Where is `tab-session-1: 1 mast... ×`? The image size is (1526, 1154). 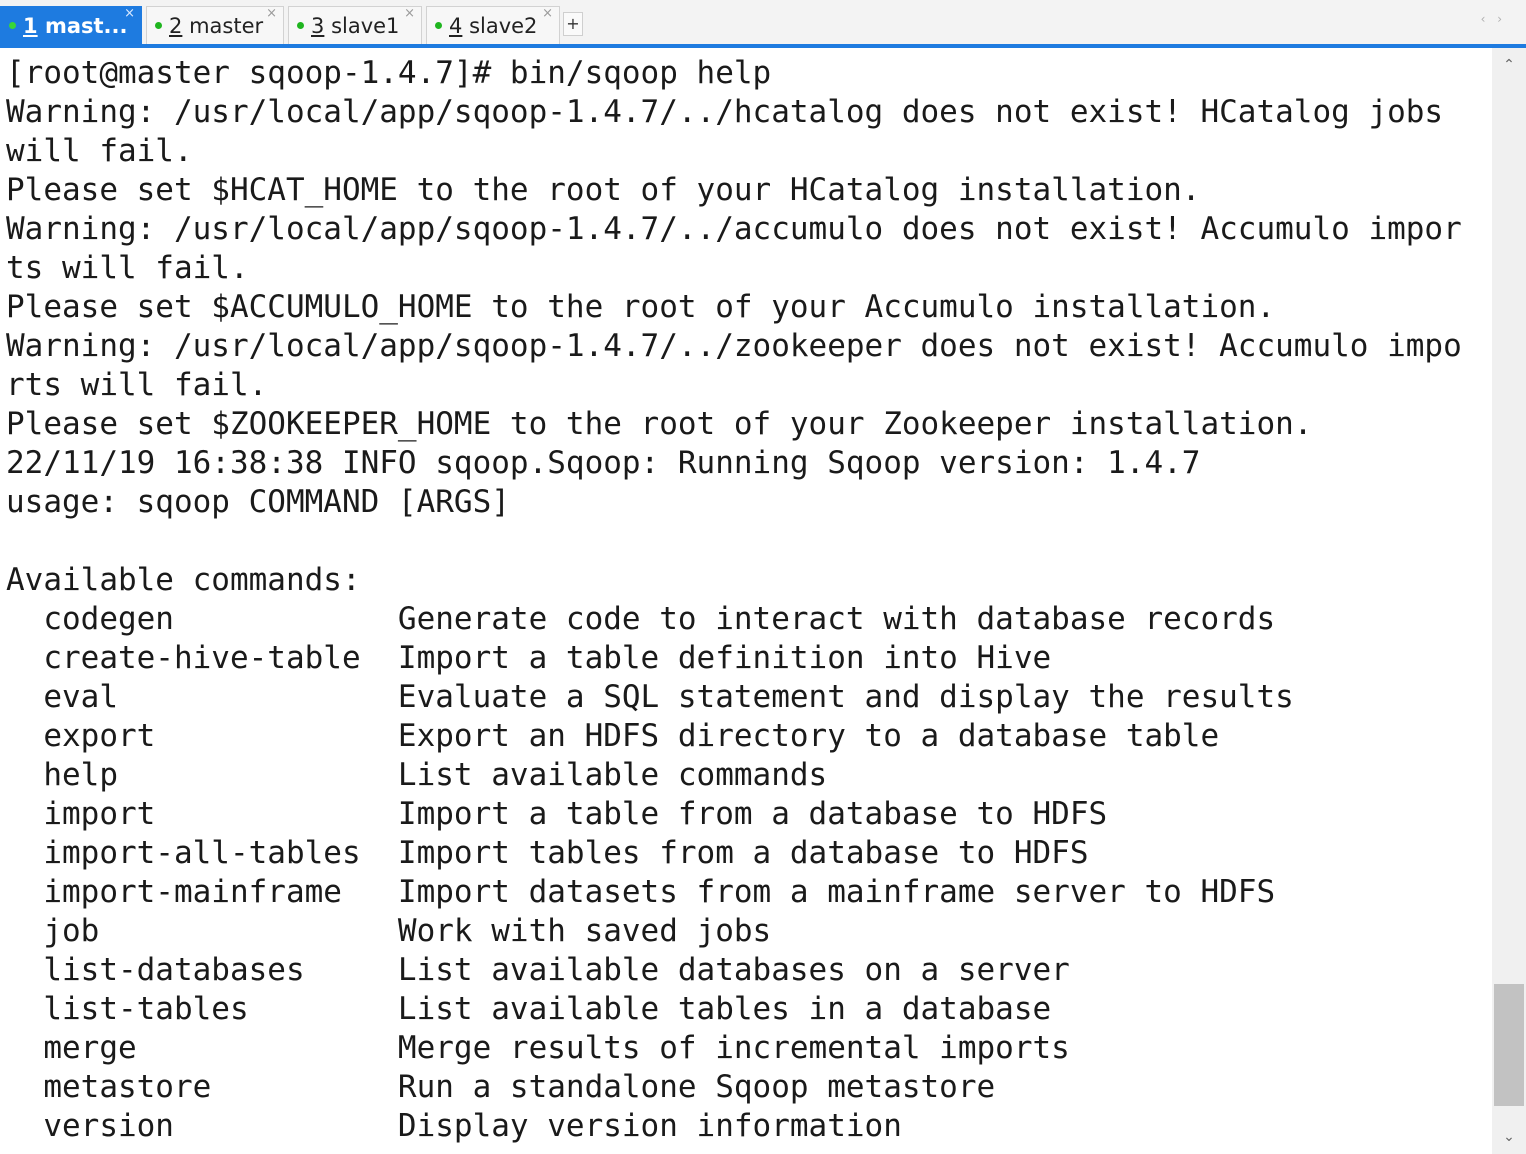 tab-session-1: 1 mast... × is located at coordinates (71, 25).